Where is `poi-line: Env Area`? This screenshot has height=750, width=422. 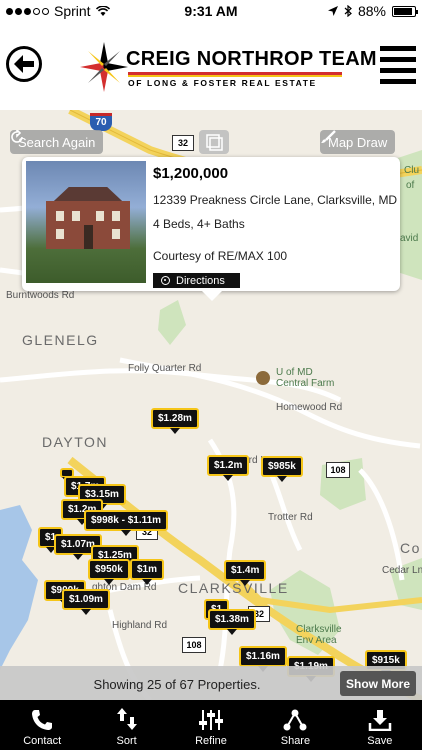
poi-line: Env Area is located at coordinates (316, 640).